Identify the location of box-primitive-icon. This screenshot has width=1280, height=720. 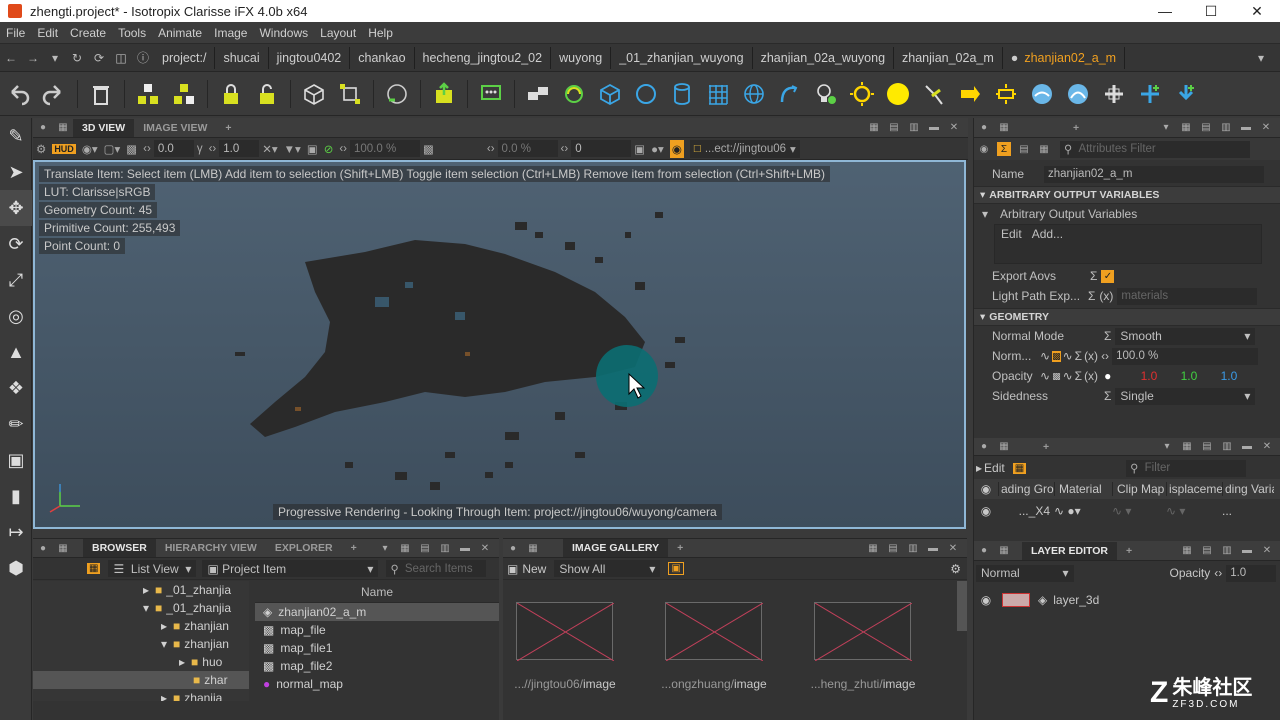
(610, 94).